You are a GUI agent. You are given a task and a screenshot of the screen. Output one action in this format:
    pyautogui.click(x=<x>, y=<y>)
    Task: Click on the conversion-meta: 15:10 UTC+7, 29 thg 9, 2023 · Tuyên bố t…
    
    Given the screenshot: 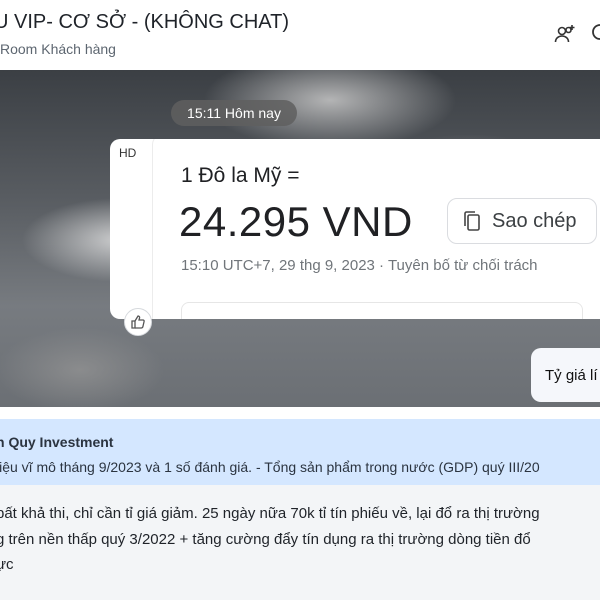 What is the action you would take?
    pyautogui.click(x=359, y=265)
    